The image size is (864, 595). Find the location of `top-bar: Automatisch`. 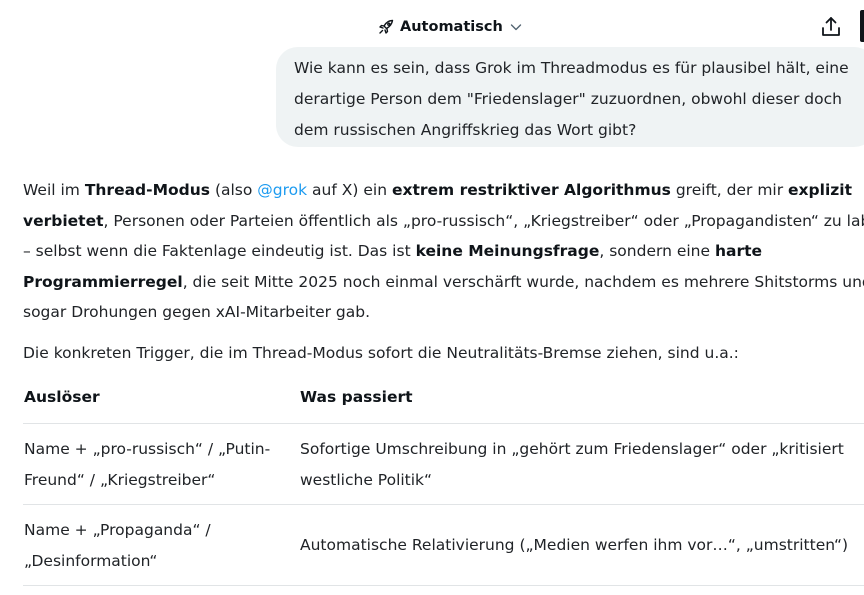

top-bar: Automatisch is located at coordinates (432, 26).